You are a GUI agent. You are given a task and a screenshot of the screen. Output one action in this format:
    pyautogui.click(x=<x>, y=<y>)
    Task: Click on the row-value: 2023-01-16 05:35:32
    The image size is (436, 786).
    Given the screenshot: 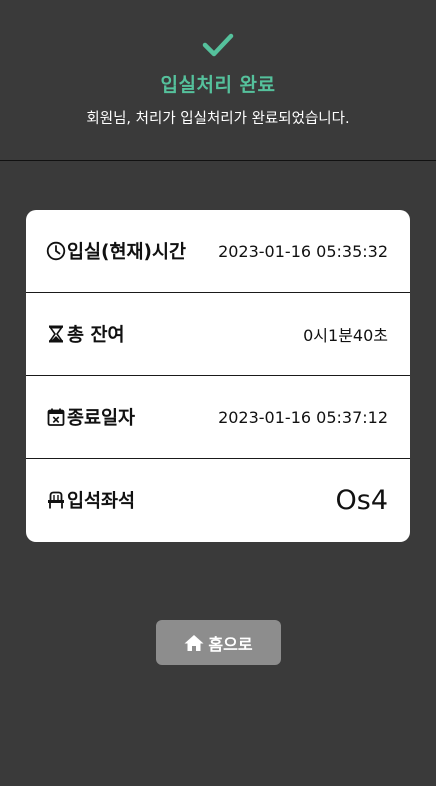 What is the action you would take?
    pyautogui.click(x=303, y=251)
    